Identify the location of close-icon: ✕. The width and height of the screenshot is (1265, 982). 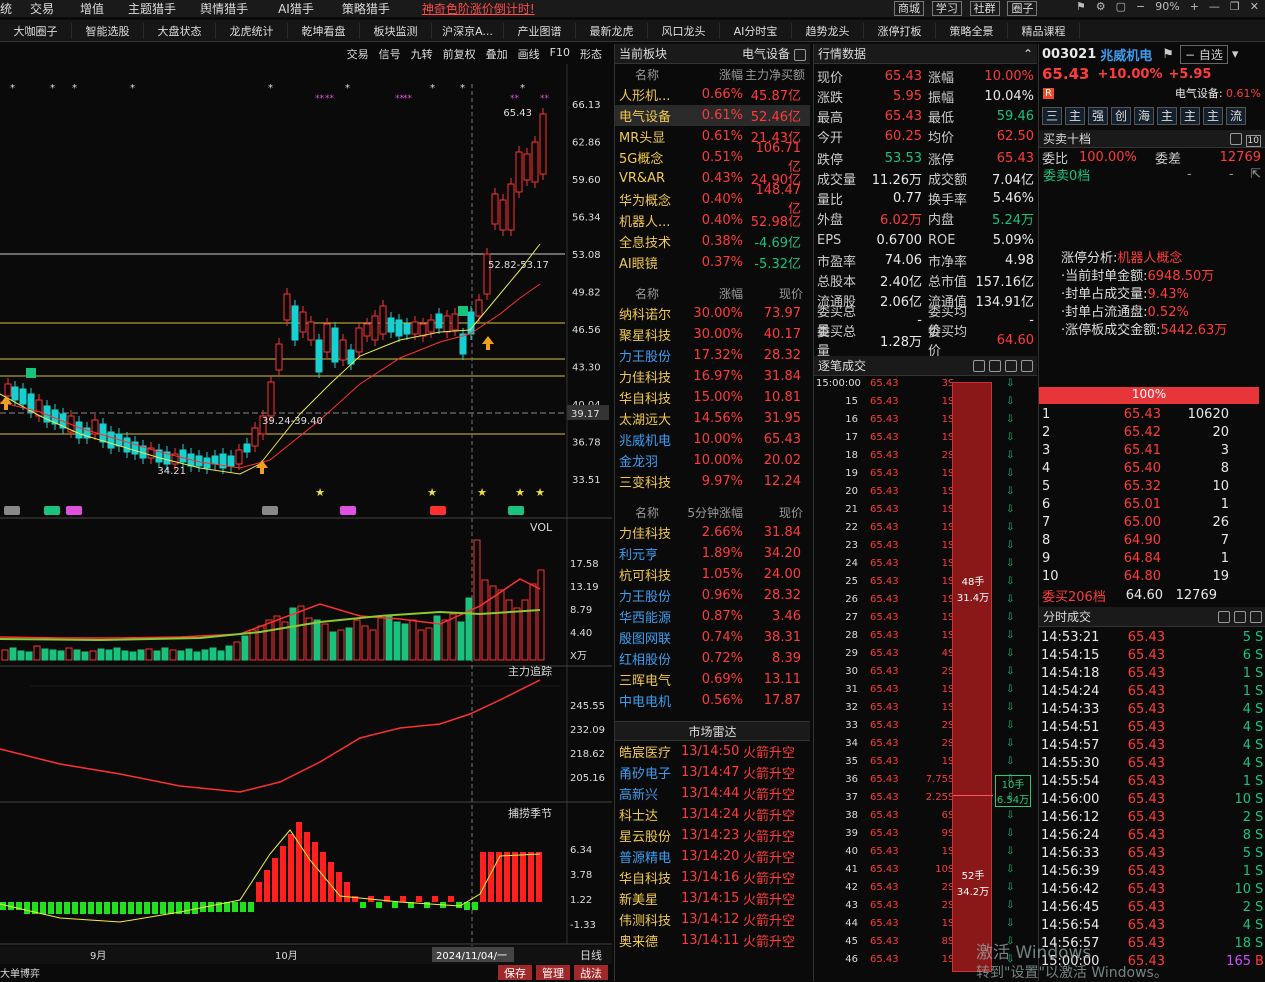
(1254, 6).